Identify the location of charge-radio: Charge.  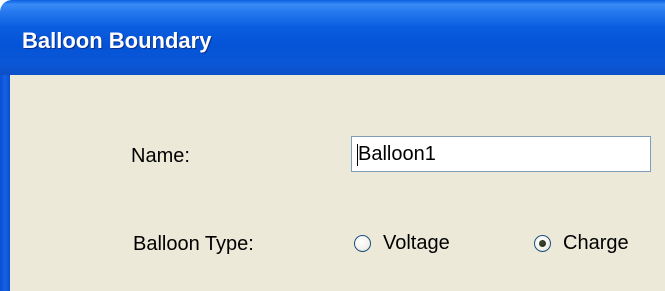
(581, 243).